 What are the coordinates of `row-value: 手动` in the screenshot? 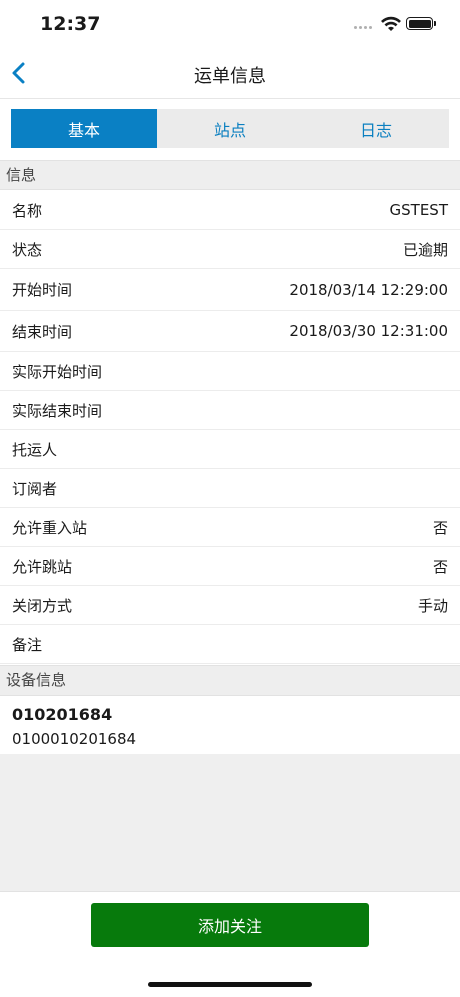 It's located at (432, 605).